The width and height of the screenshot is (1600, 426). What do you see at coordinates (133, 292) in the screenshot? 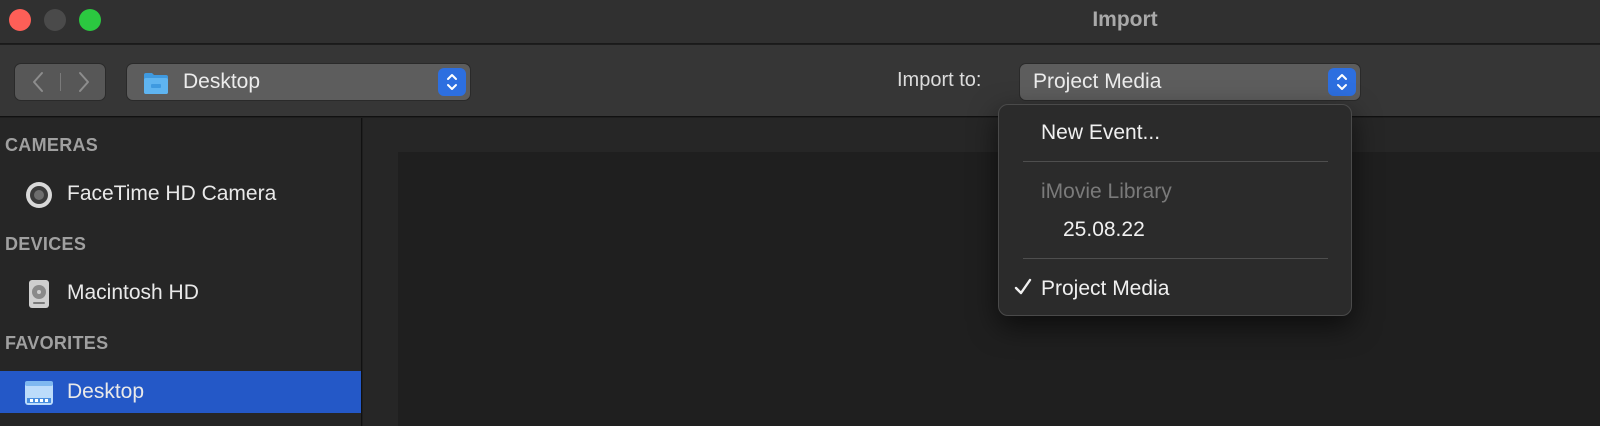
I see `sidebar-item-label: Macintosh HD` at bounding box center [133, 292].